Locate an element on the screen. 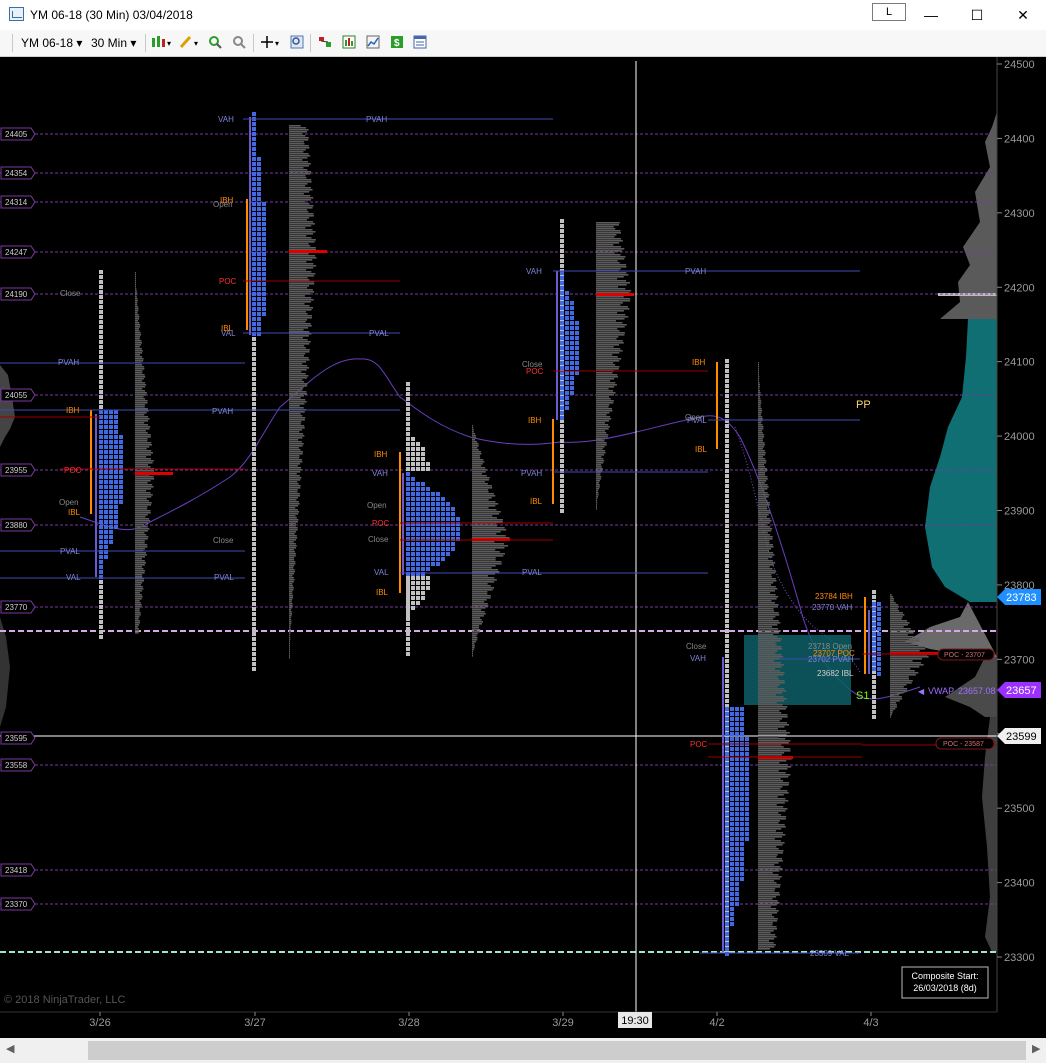 This screenshot has height=1063, width=1046. link-button: L is located at coordinates (889, 12).